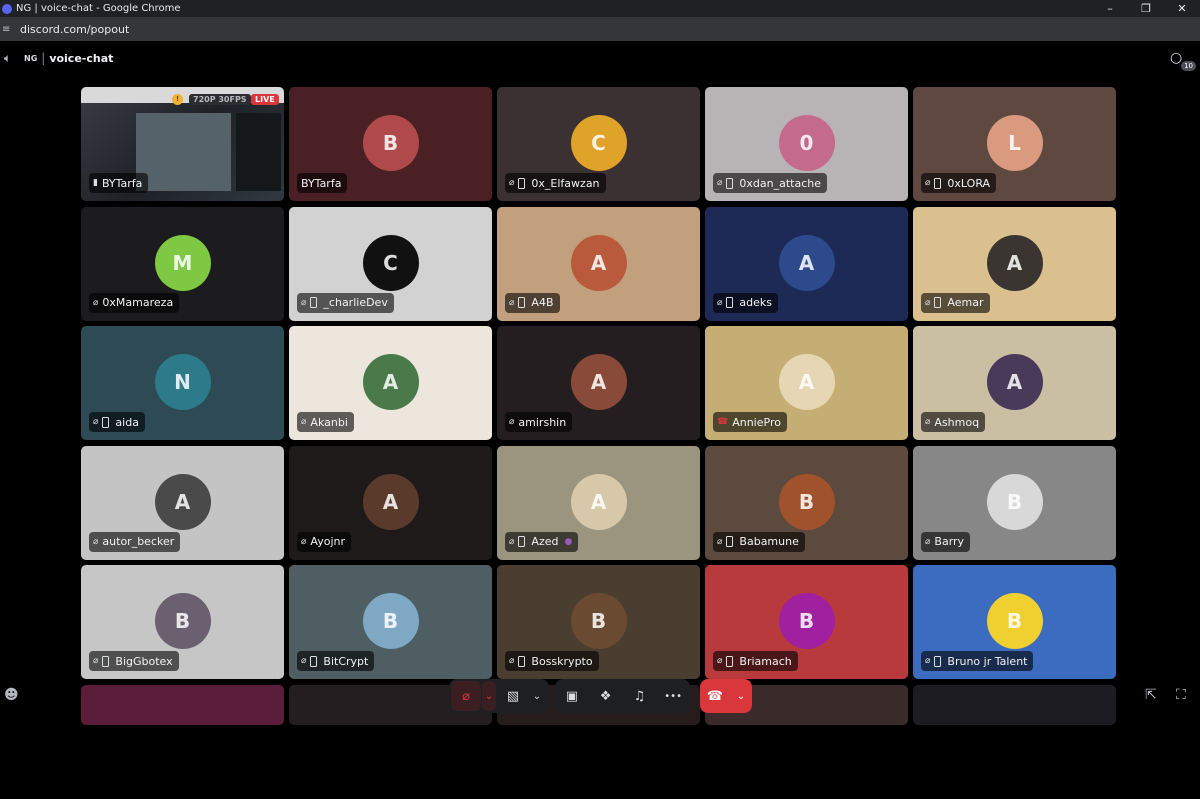 Image resolution: width=1200 pixels, height=799 pixels. What do you see at coordinates (182, 263) in the screenshot?
I see `participant-tile: M ⌀ 0xMamareza` at bounding box center [182, 263].